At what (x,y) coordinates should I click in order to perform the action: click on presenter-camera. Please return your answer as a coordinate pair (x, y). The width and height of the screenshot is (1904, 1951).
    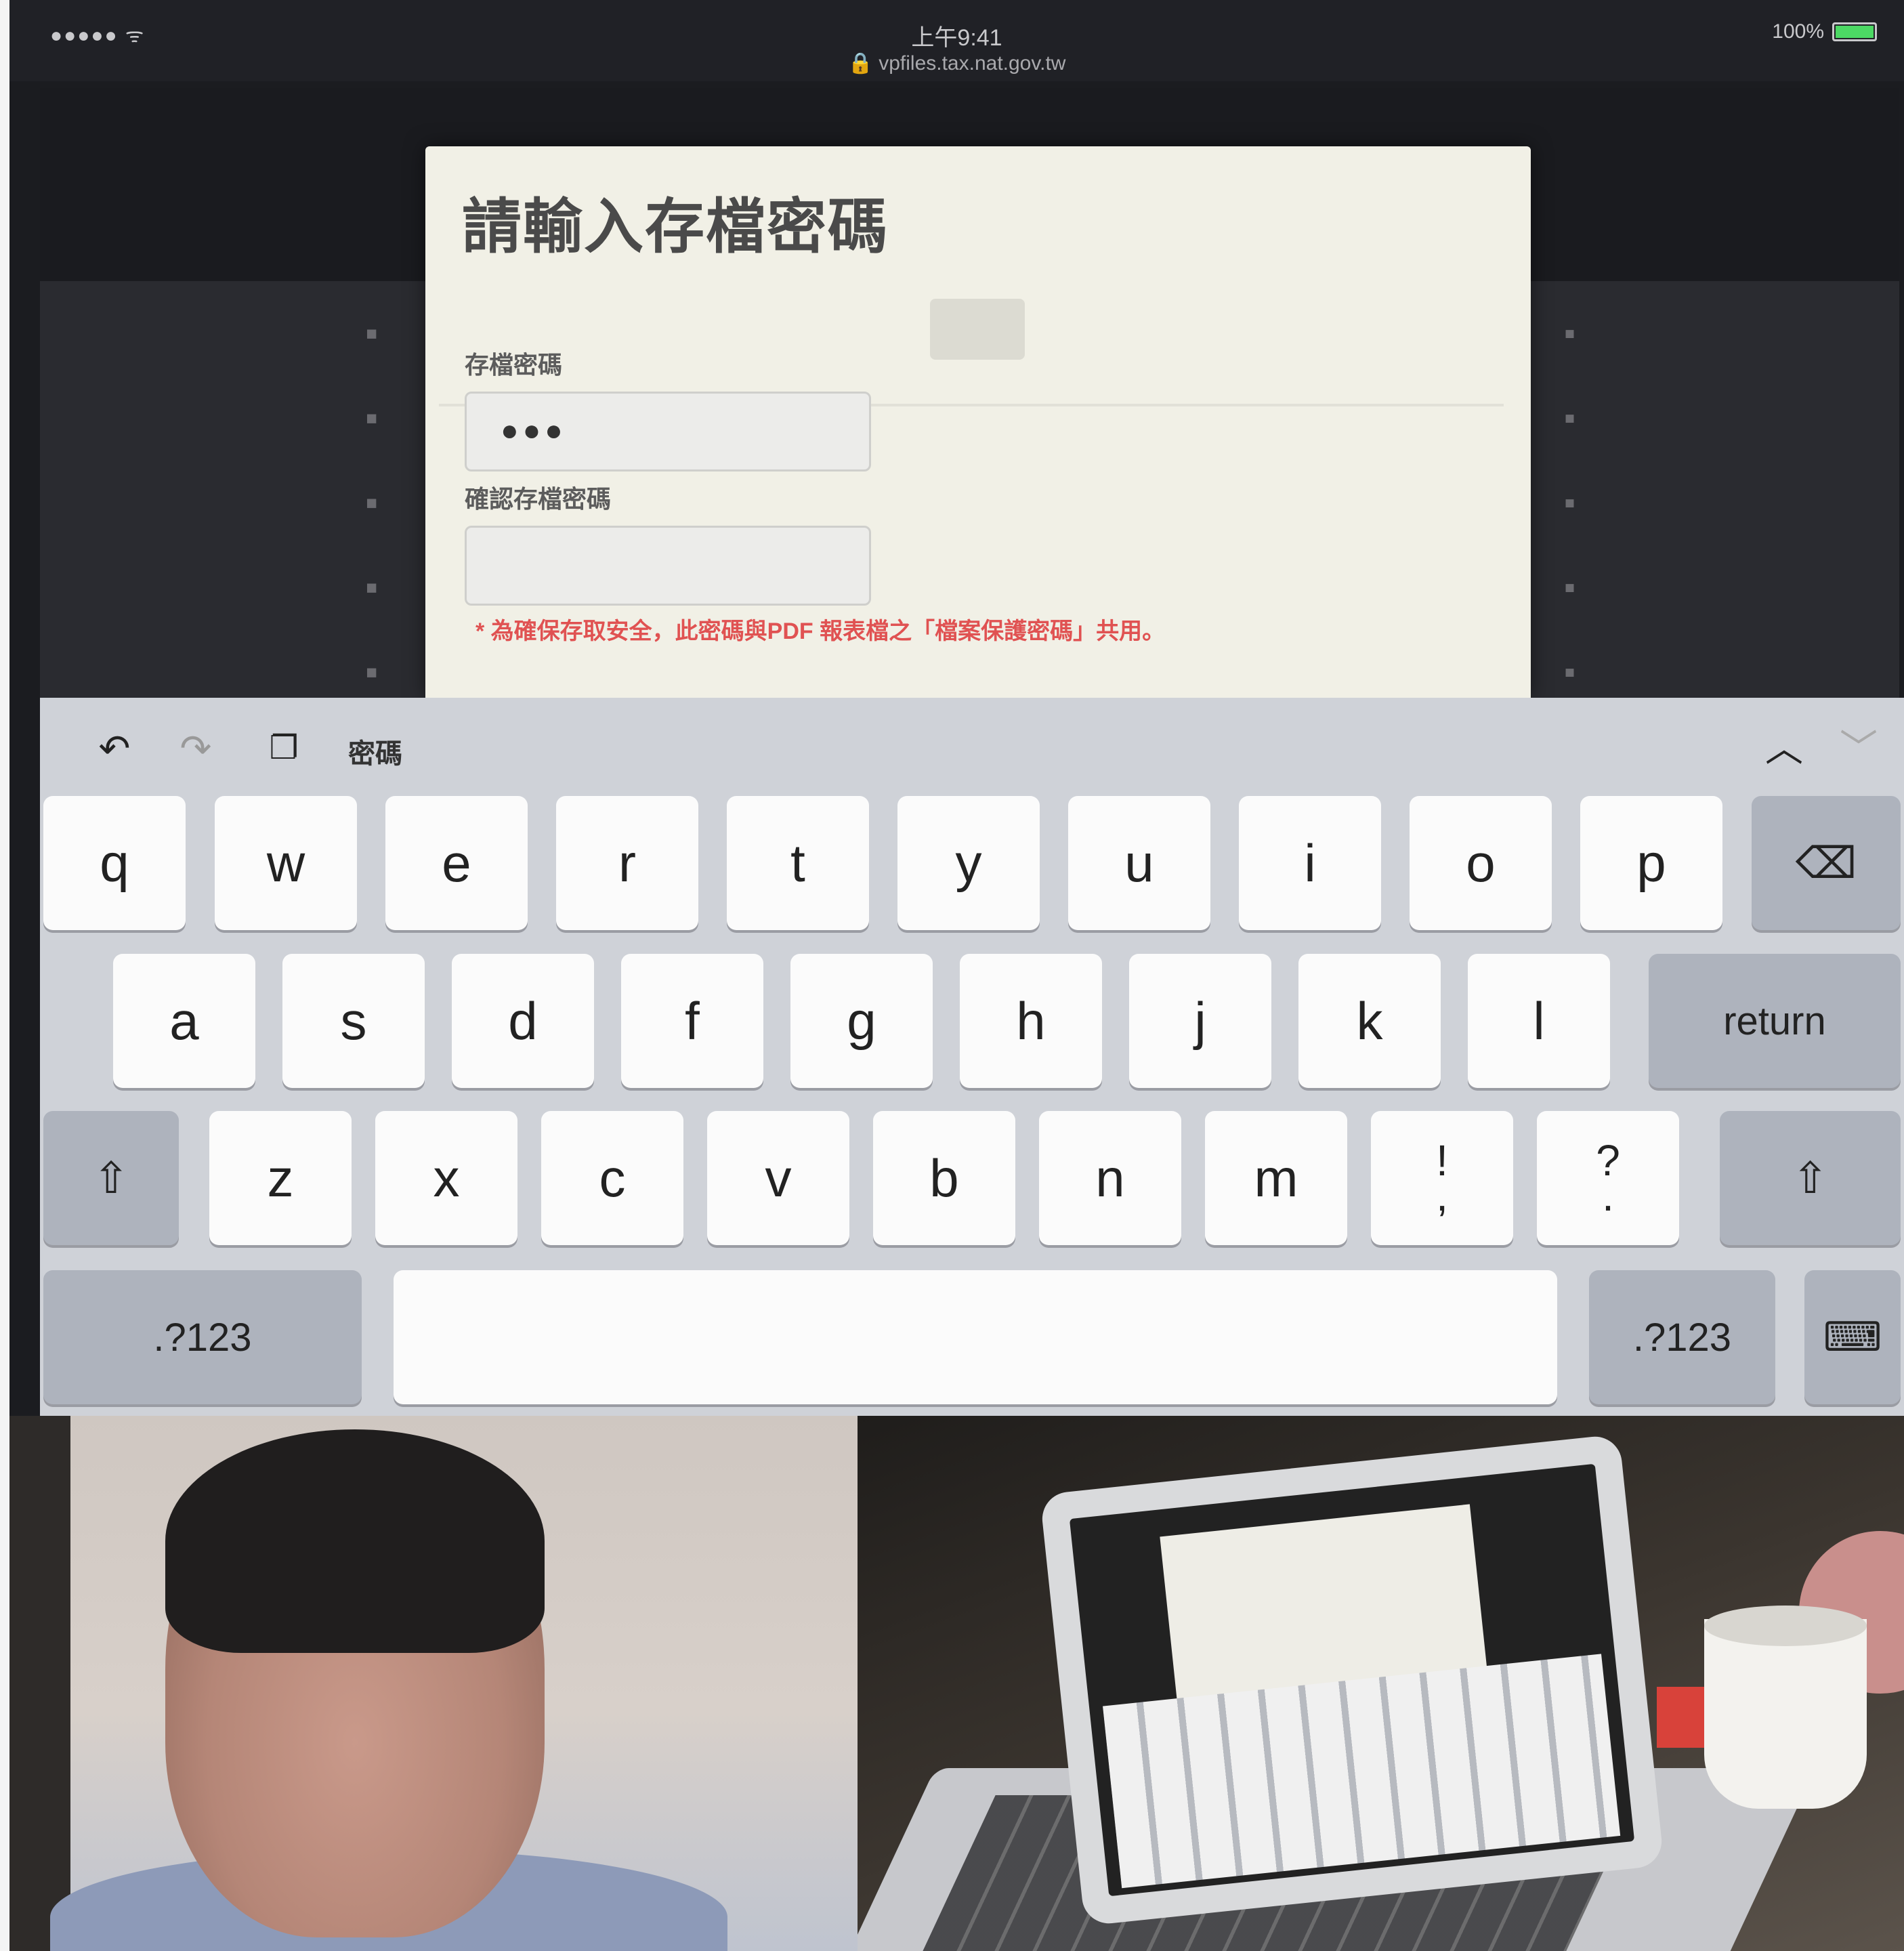
    Looking at the image, I should click on (434, 1683).